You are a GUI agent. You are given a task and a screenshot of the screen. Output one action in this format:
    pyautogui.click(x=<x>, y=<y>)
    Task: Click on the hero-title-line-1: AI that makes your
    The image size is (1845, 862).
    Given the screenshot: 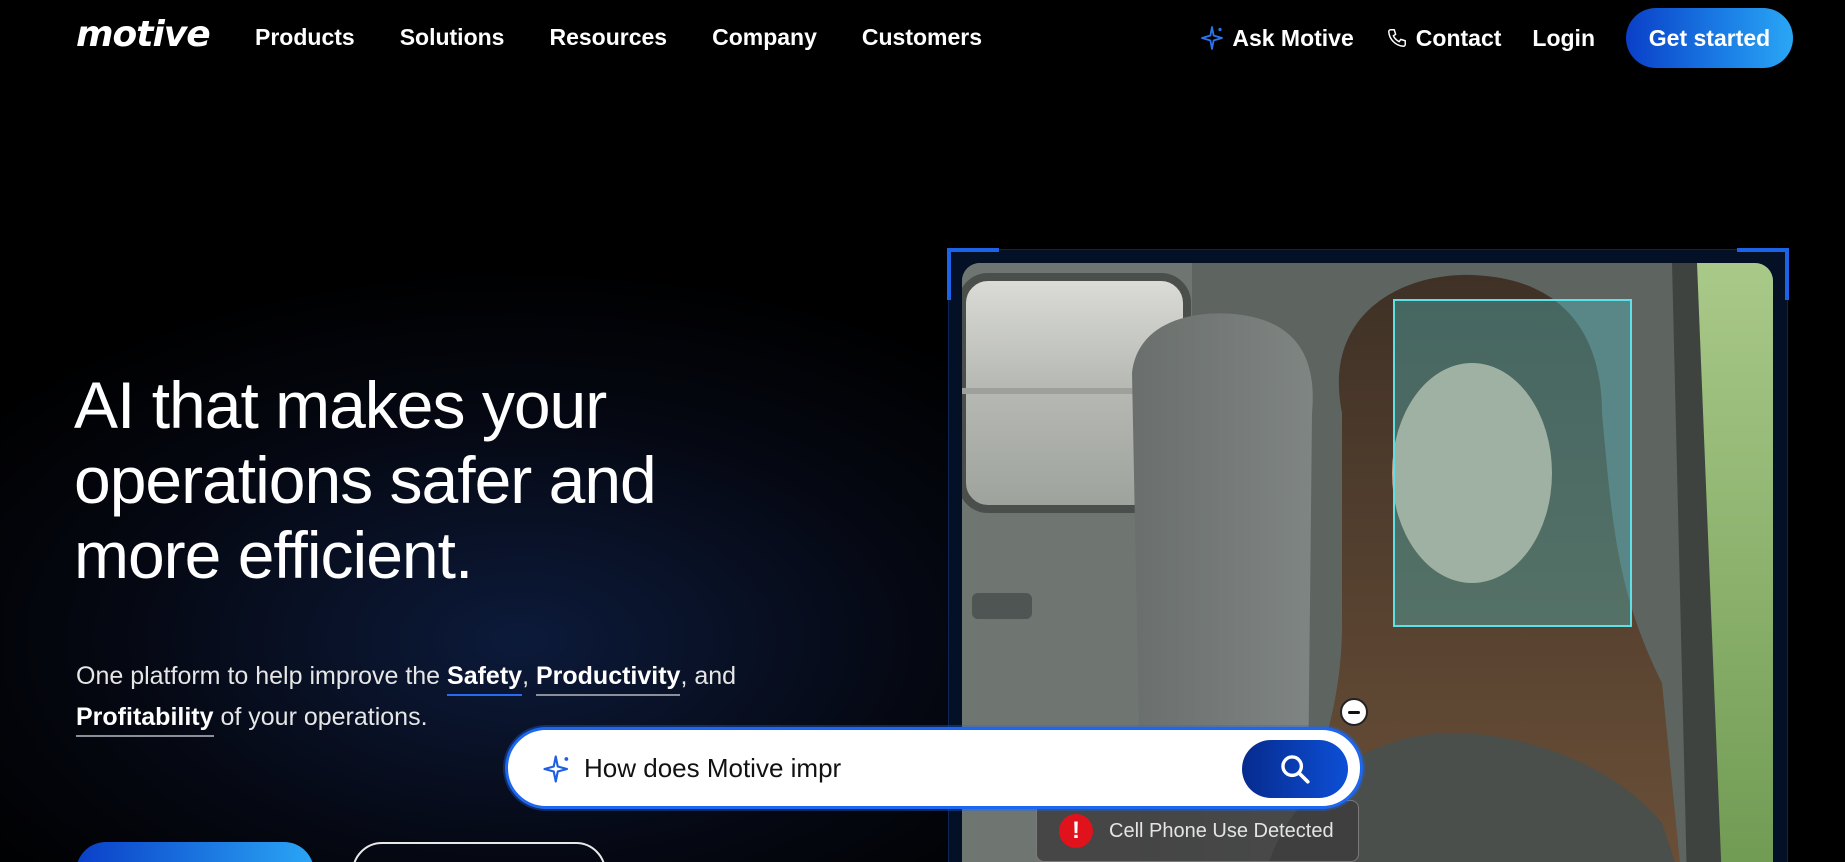 What is the action you would take?
    pyautogui.click(x=340, y=405)
    